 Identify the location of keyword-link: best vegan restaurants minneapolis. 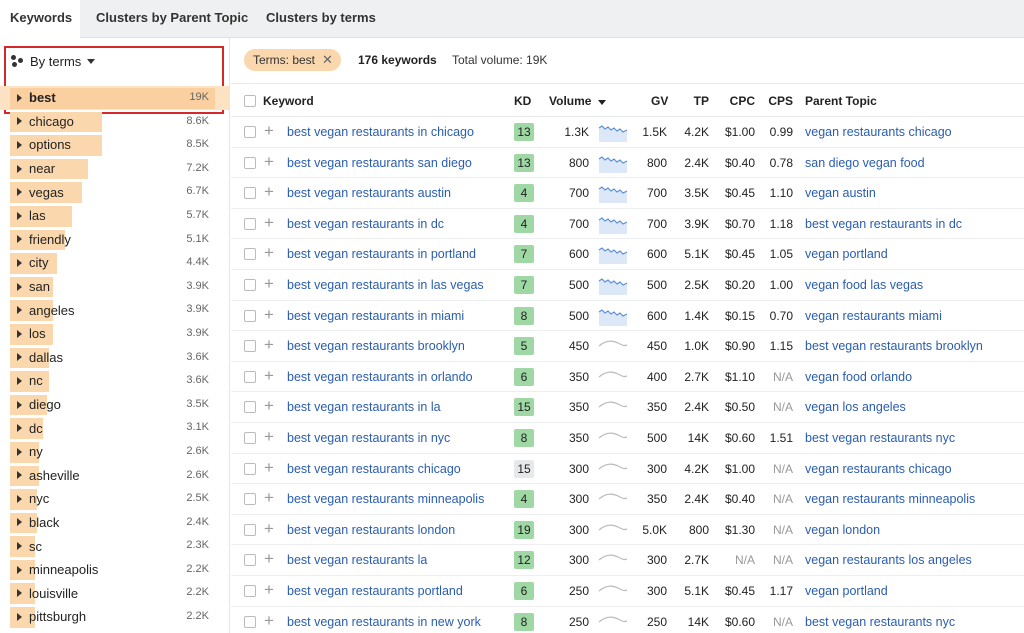
(385, 499).